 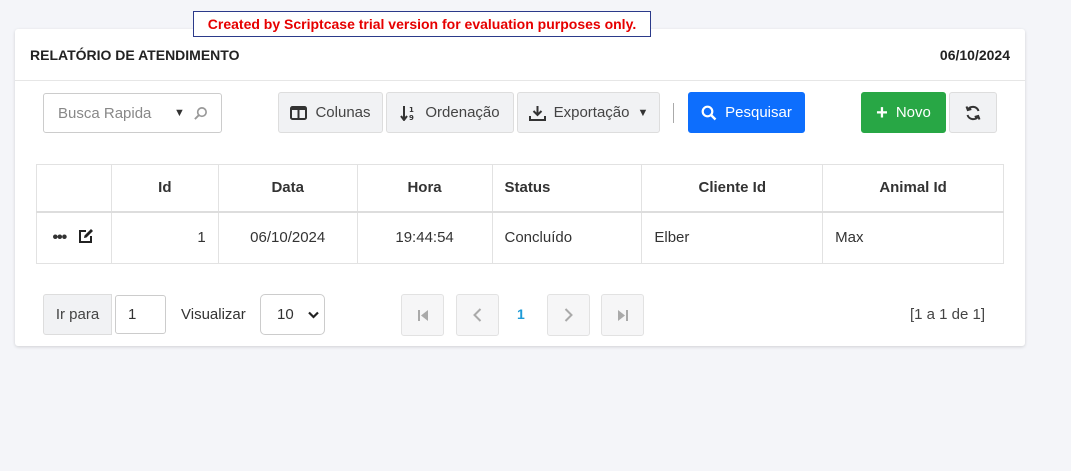 I want to click on header-date: 06/10/2024, so click(x=974, y=54).